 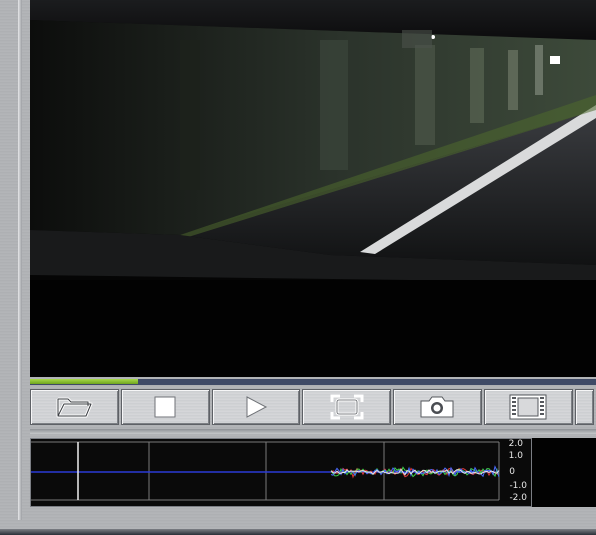 I want to click on fullscreen-button, so click(x=346, y=407).